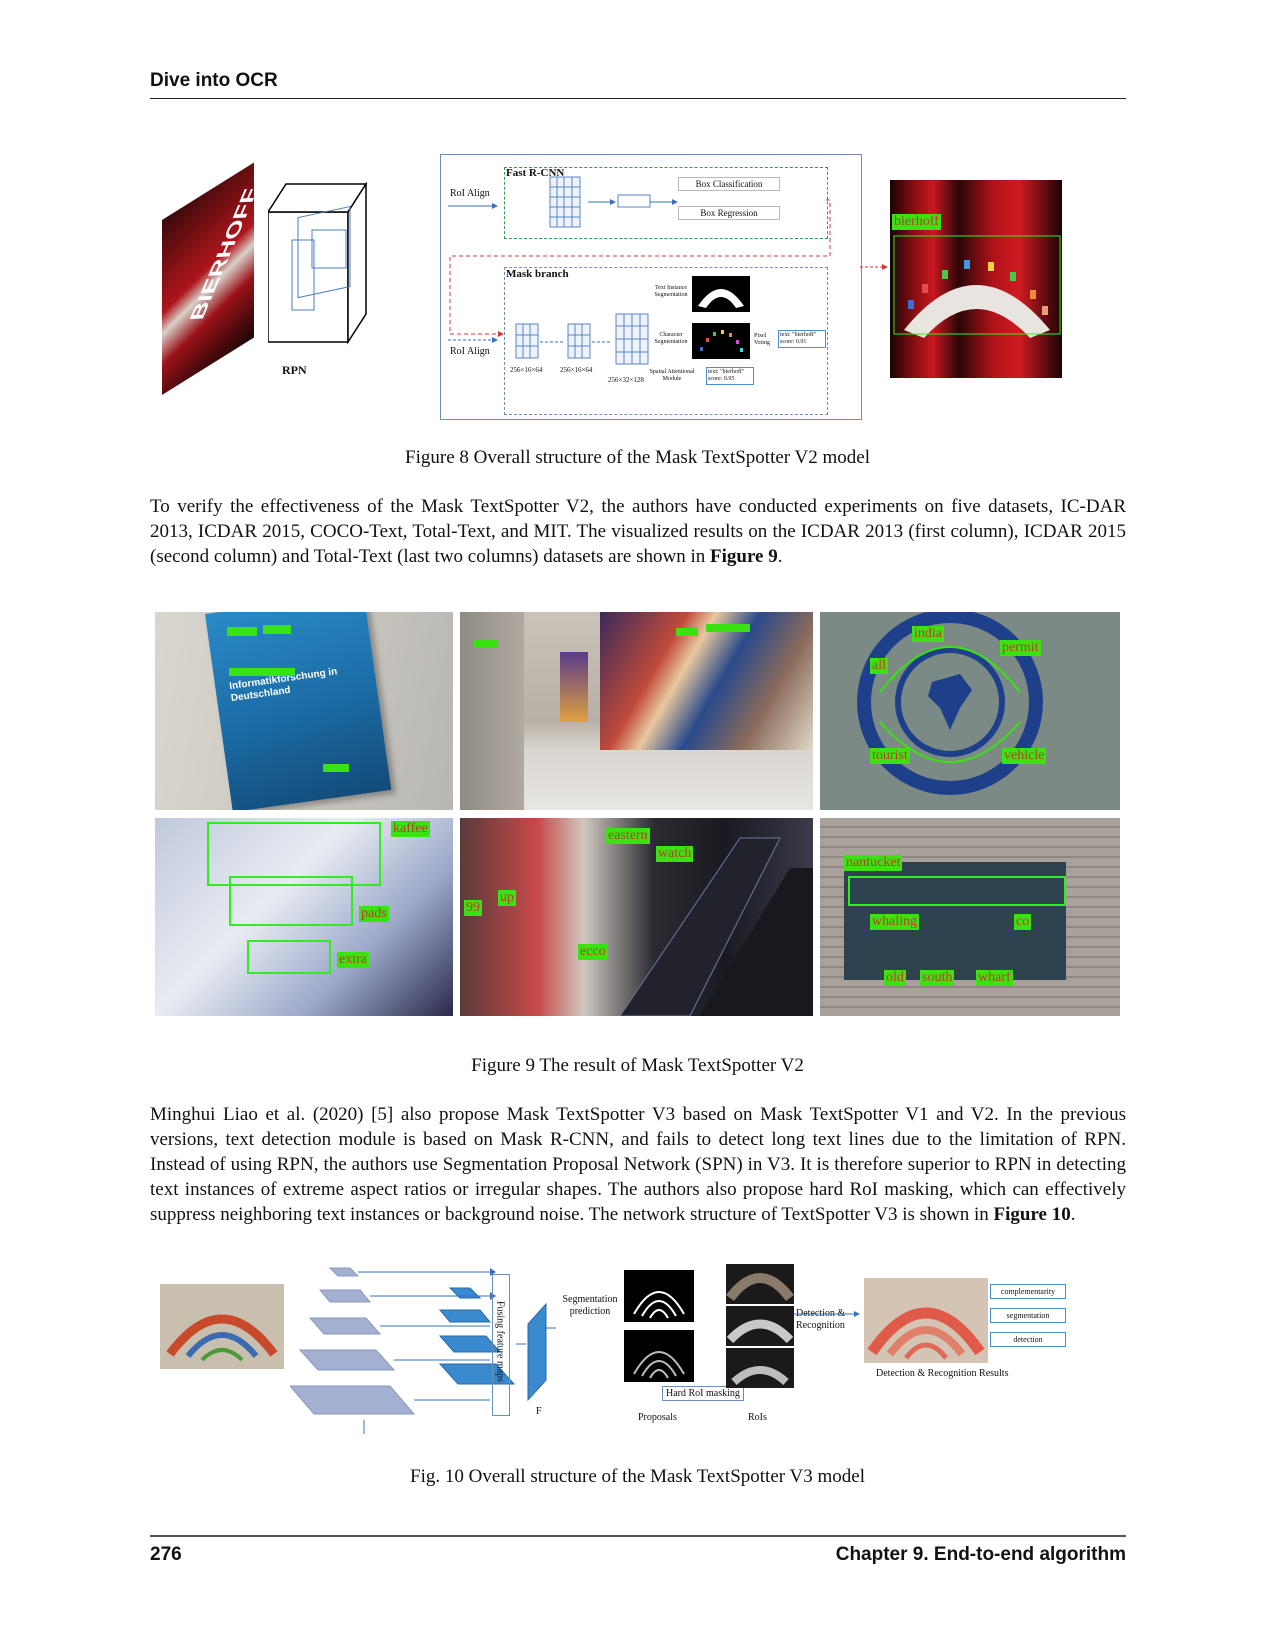 The width and height of the screenshot is (1275, 1650). I want to click on tag-vehicle: vehicle, so click(1024, 756).